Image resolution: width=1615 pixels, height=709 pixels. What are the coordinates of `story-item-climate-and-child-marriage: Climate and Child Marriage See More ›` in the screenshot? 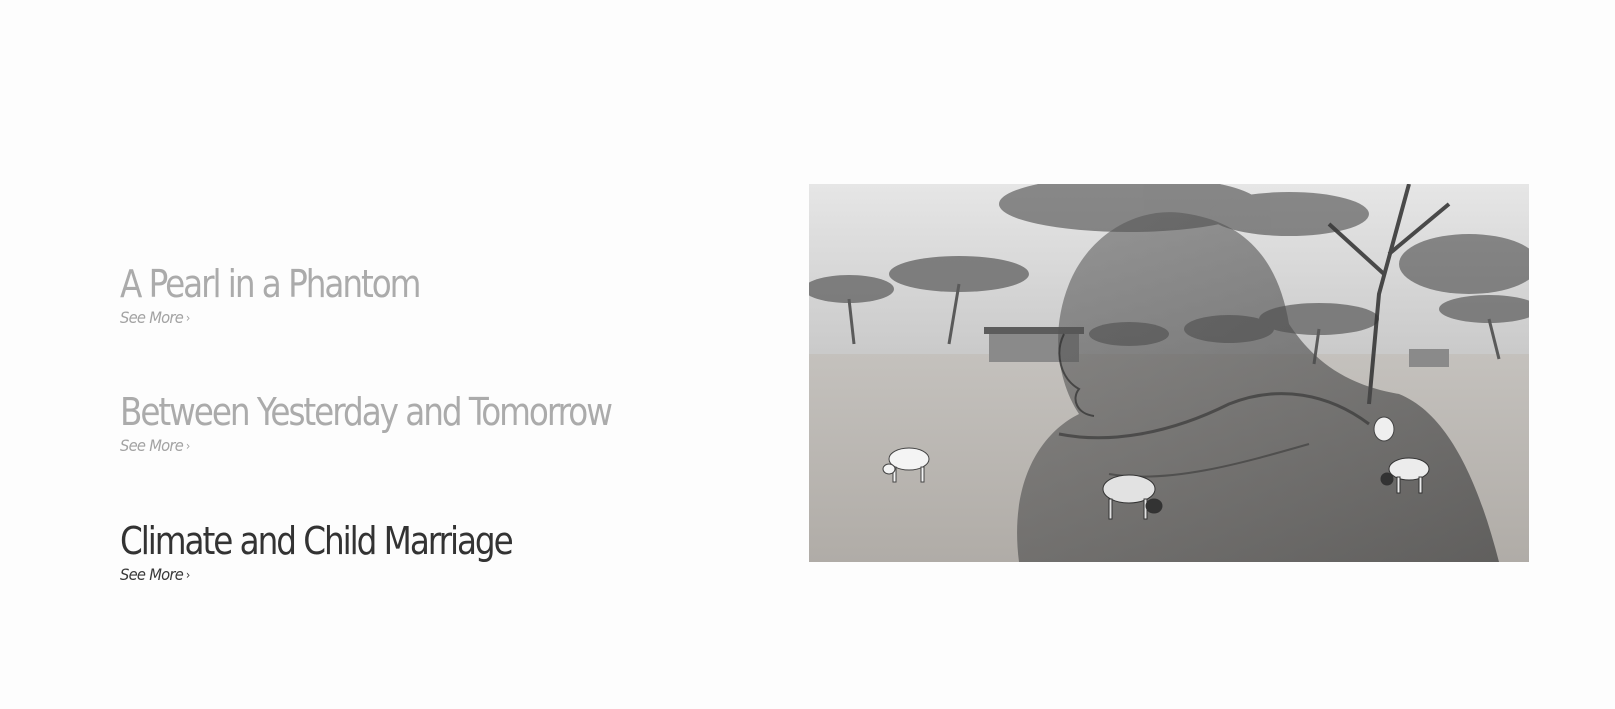 It's located at (440, 552).